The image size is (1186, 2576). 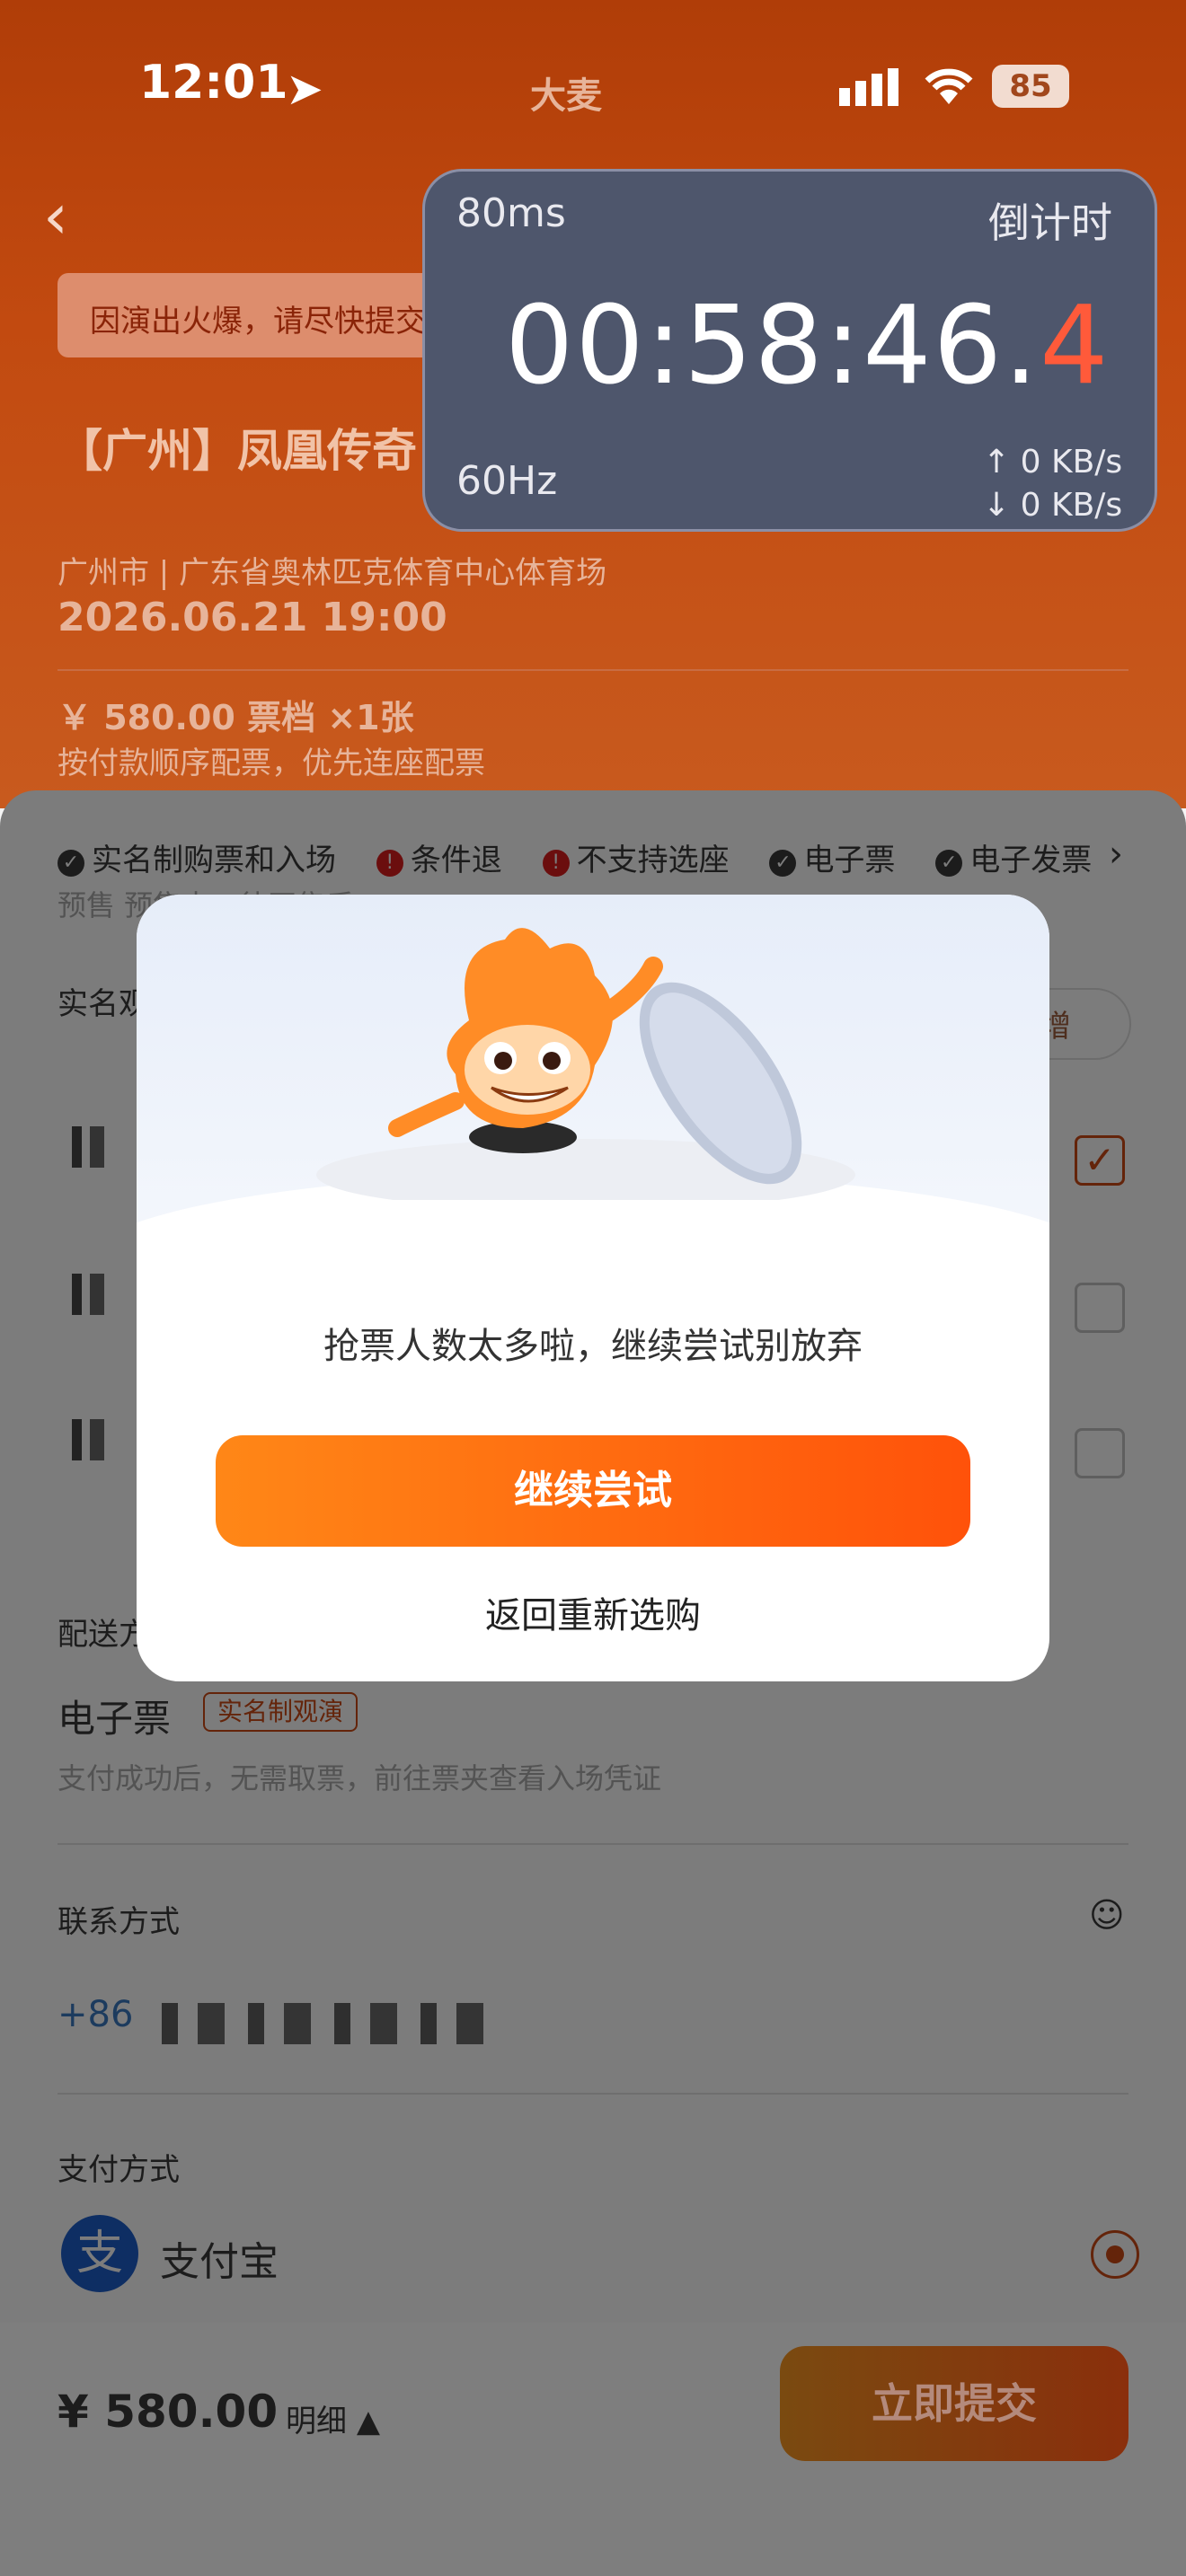 What do you see at coordinates (1116, 854) in the screenshot?
I see `tags-more-chevron-icon: ›` at bounding box center [1116, 854].